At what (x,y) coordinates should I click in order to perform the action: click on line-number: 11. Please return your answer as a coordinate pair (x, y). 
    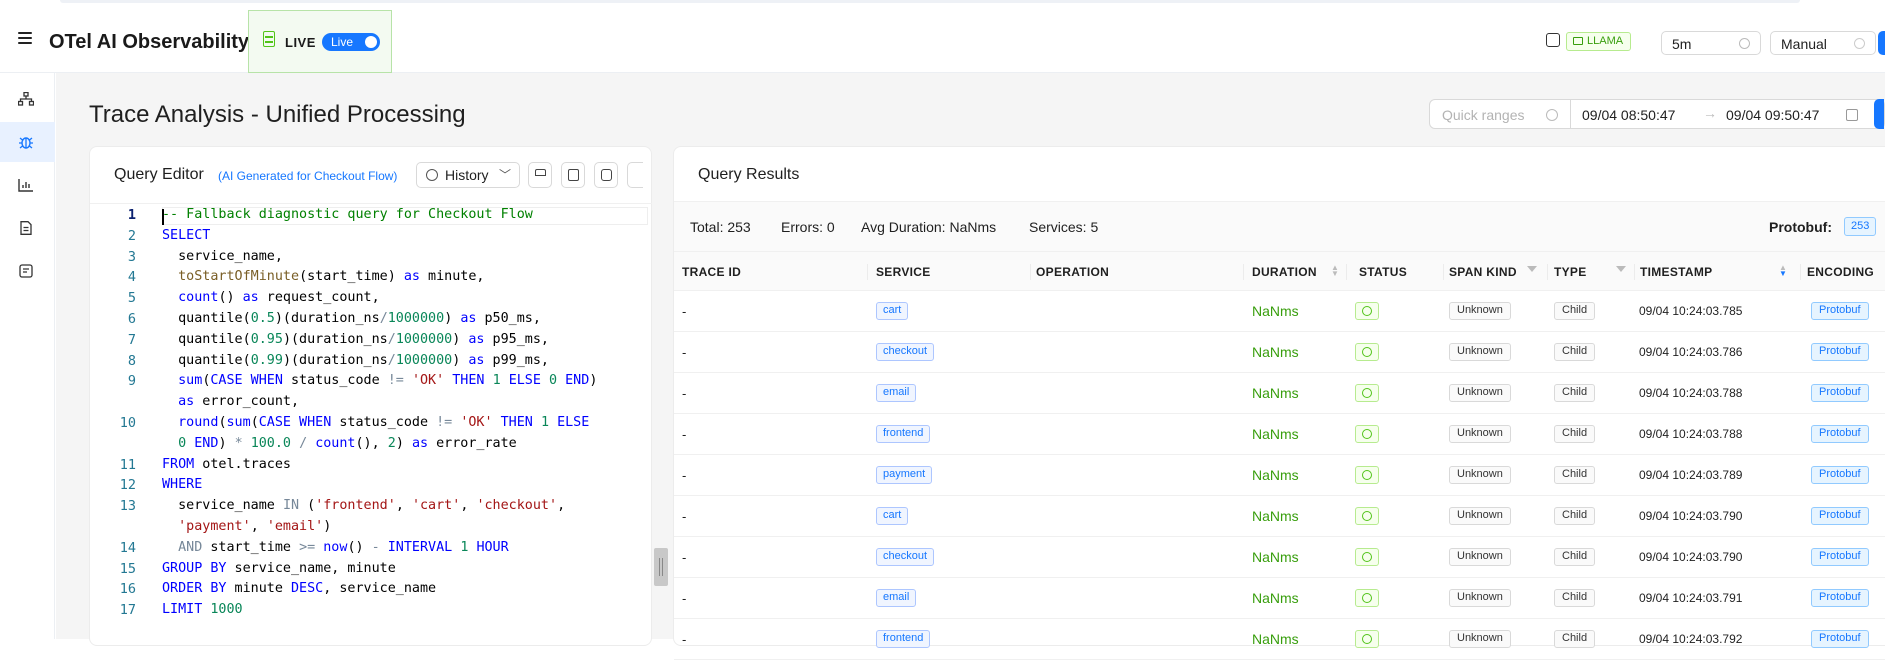
    Looking at the image, I should click on (127, 464).